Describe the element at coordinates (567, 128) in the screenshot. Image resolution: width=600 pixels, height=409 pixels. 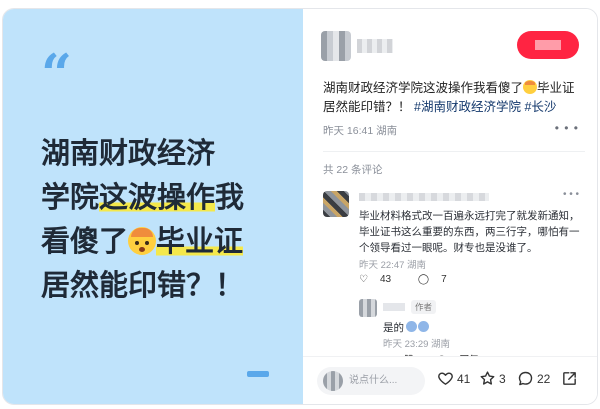
I see `more-options-icon: • • •` at that location.